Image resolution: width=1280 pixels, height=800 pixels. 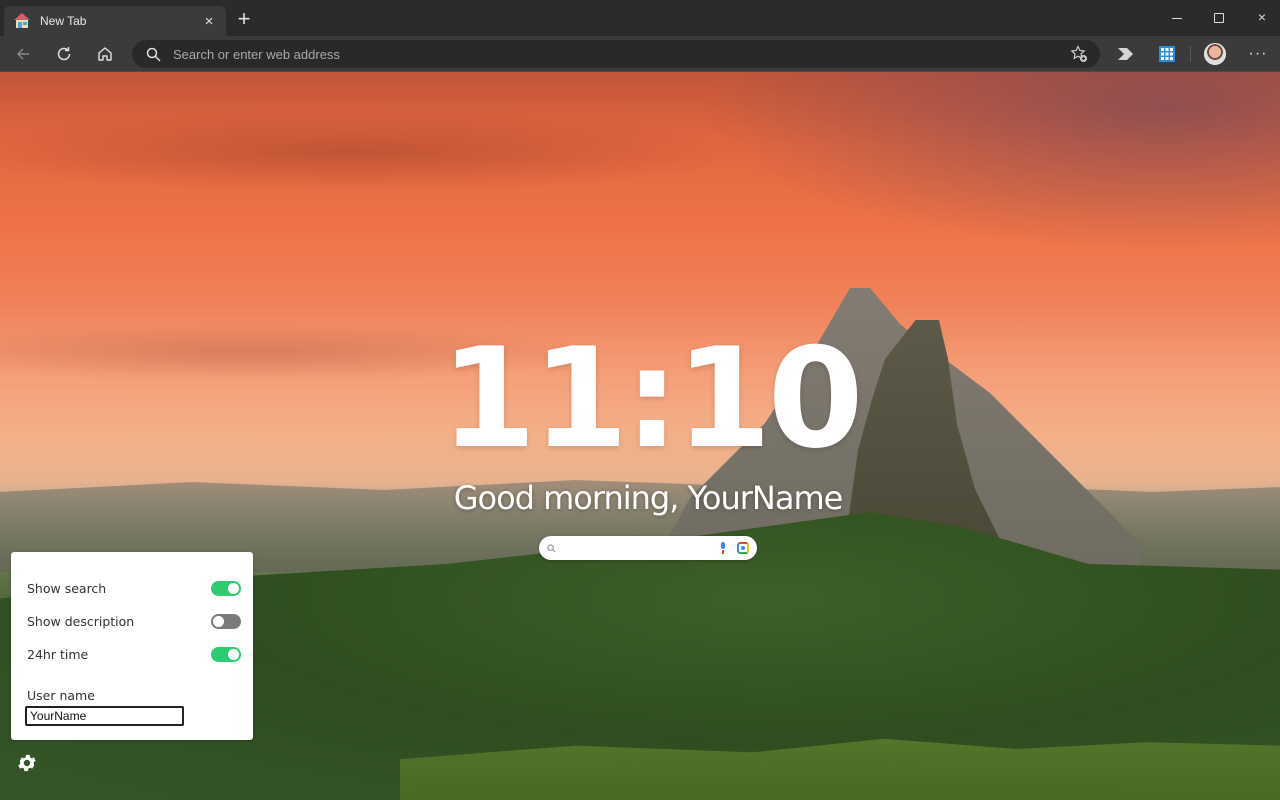 I want to click on clock: 11:10, so click(x=651, y=398).